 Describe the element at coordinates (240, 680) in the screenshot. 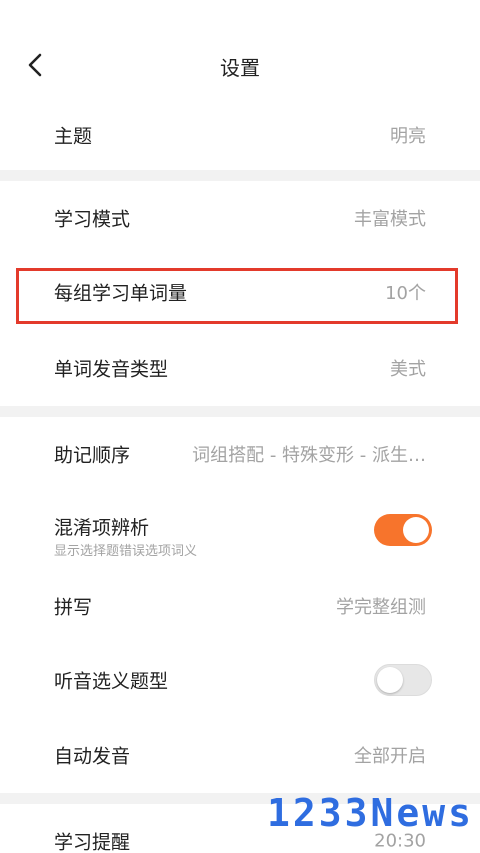

I see `setting-listening-question: 听音选义题型` at that location.